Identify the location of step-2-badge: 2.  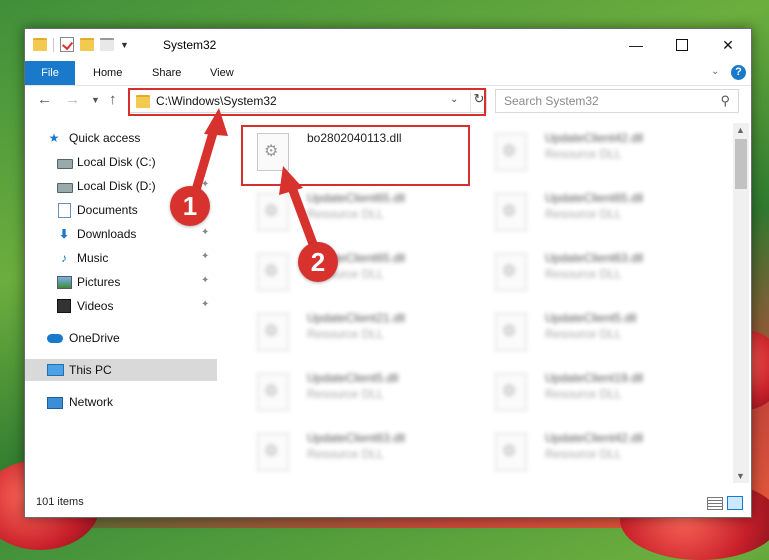
(318, 262).